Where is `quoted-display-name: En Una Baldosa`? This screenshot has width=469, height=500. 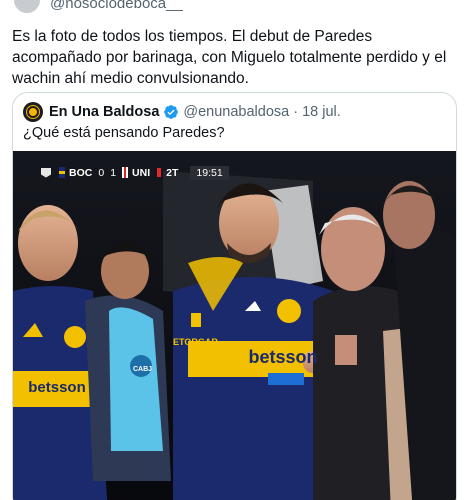
quoted-display-name: En Una Baldosa is located at coordinates (104, 112).